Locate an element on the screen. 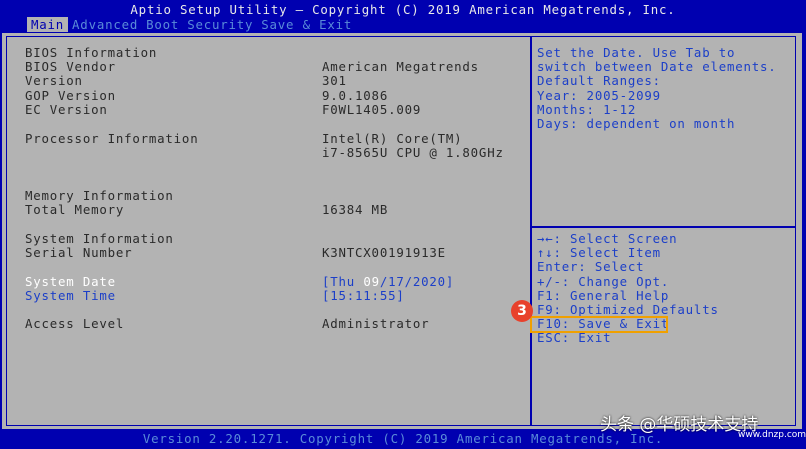 This screenshot has width=806, height=449. key-general-help: F1: General Help is located at coordinates (603, 295).